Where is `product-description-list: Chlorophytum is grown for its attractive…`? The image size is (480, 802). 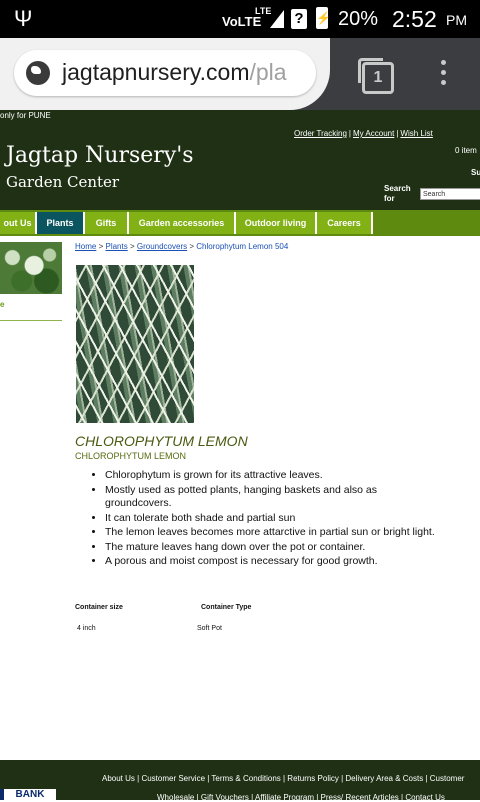
product-description-list: Chlorophytum is grown for its attractive… is located at coordinates (263, 519).